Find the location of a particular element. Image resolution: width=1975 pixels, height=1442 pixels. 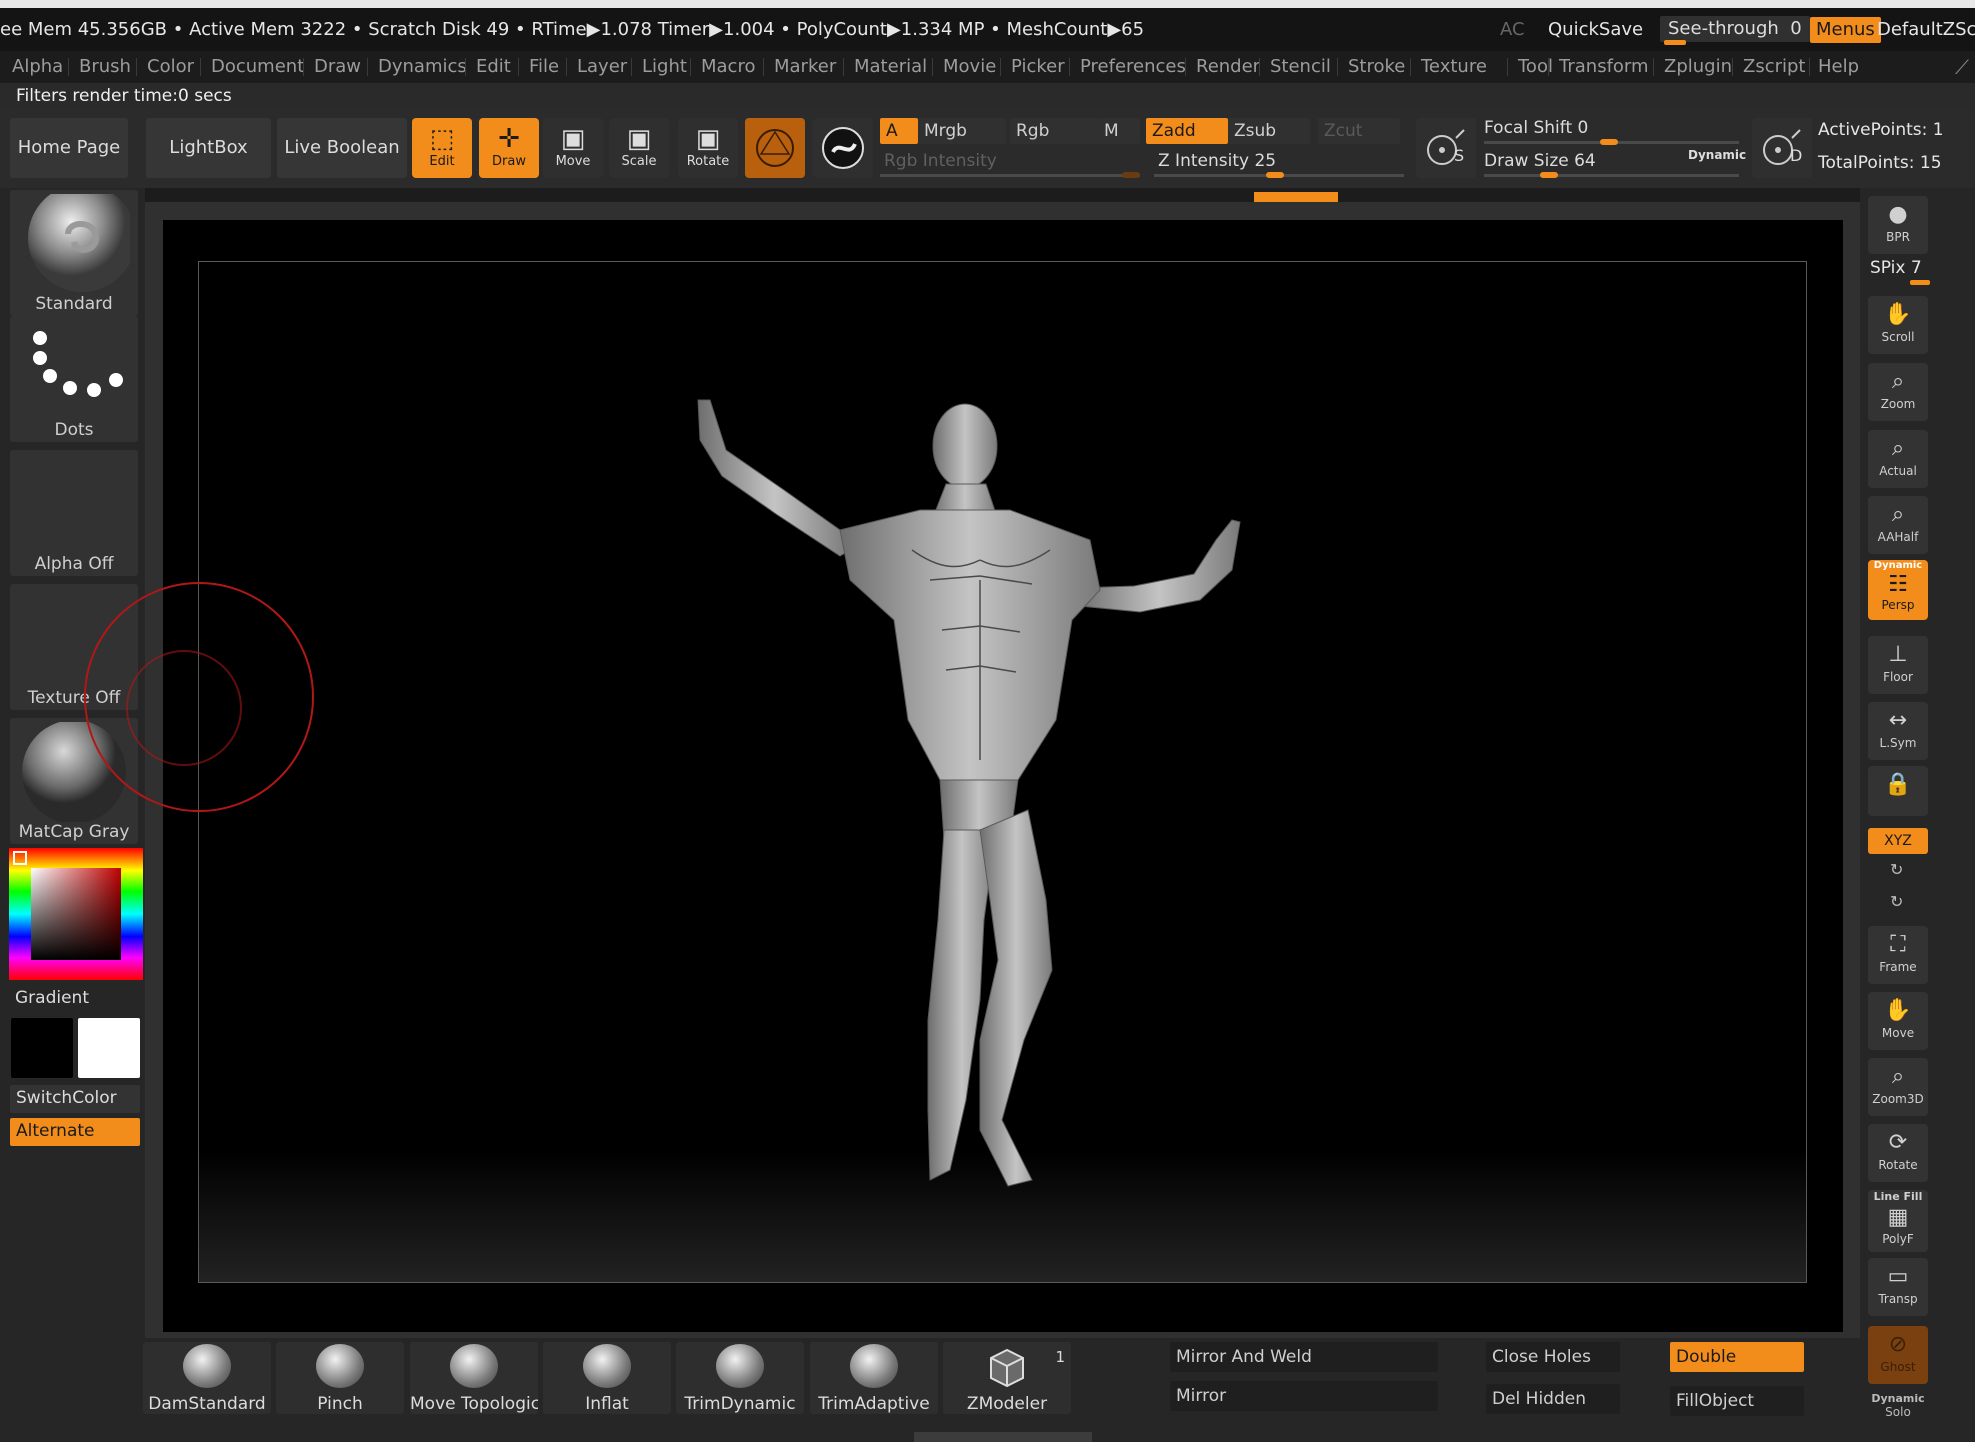

persp-button: Dynamic ☷ Persp is located at coordinates (1898, 590).